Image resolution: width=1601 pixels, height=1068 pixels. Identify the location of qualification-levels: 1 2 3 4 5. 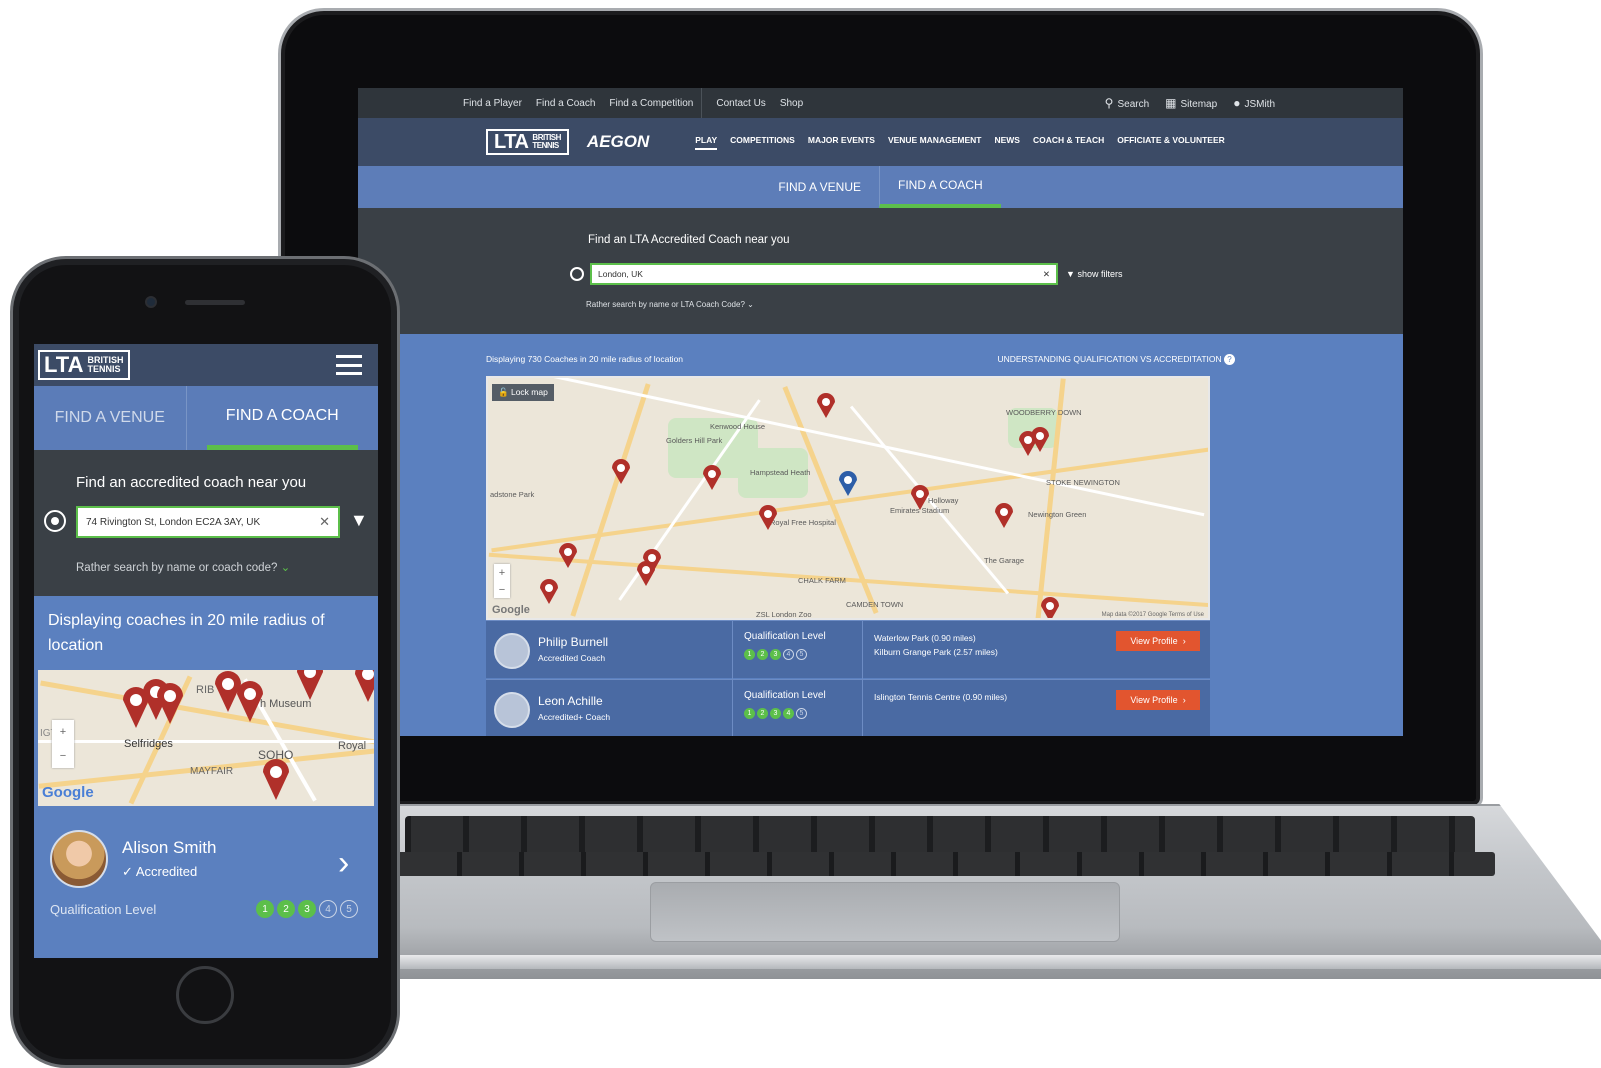
(307, 909).